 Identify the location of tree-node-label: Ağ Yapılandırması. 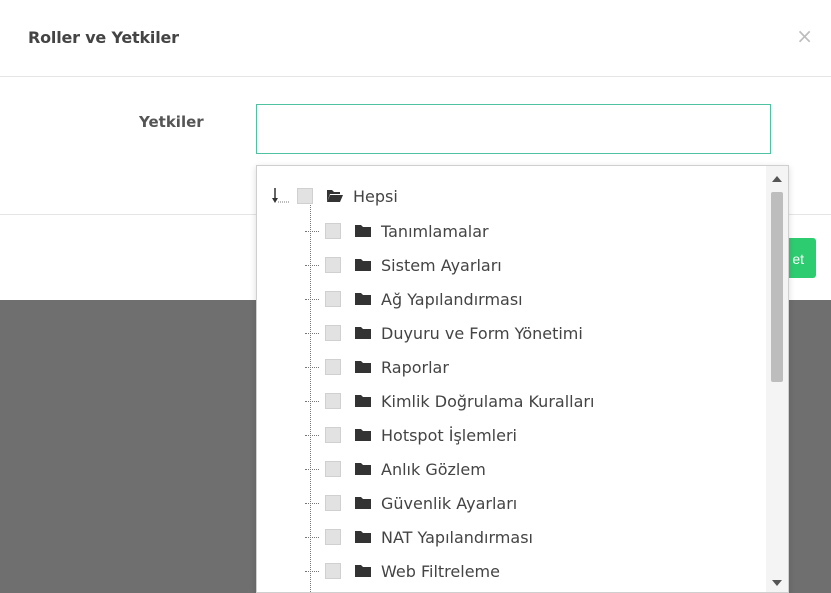
(452, 299).